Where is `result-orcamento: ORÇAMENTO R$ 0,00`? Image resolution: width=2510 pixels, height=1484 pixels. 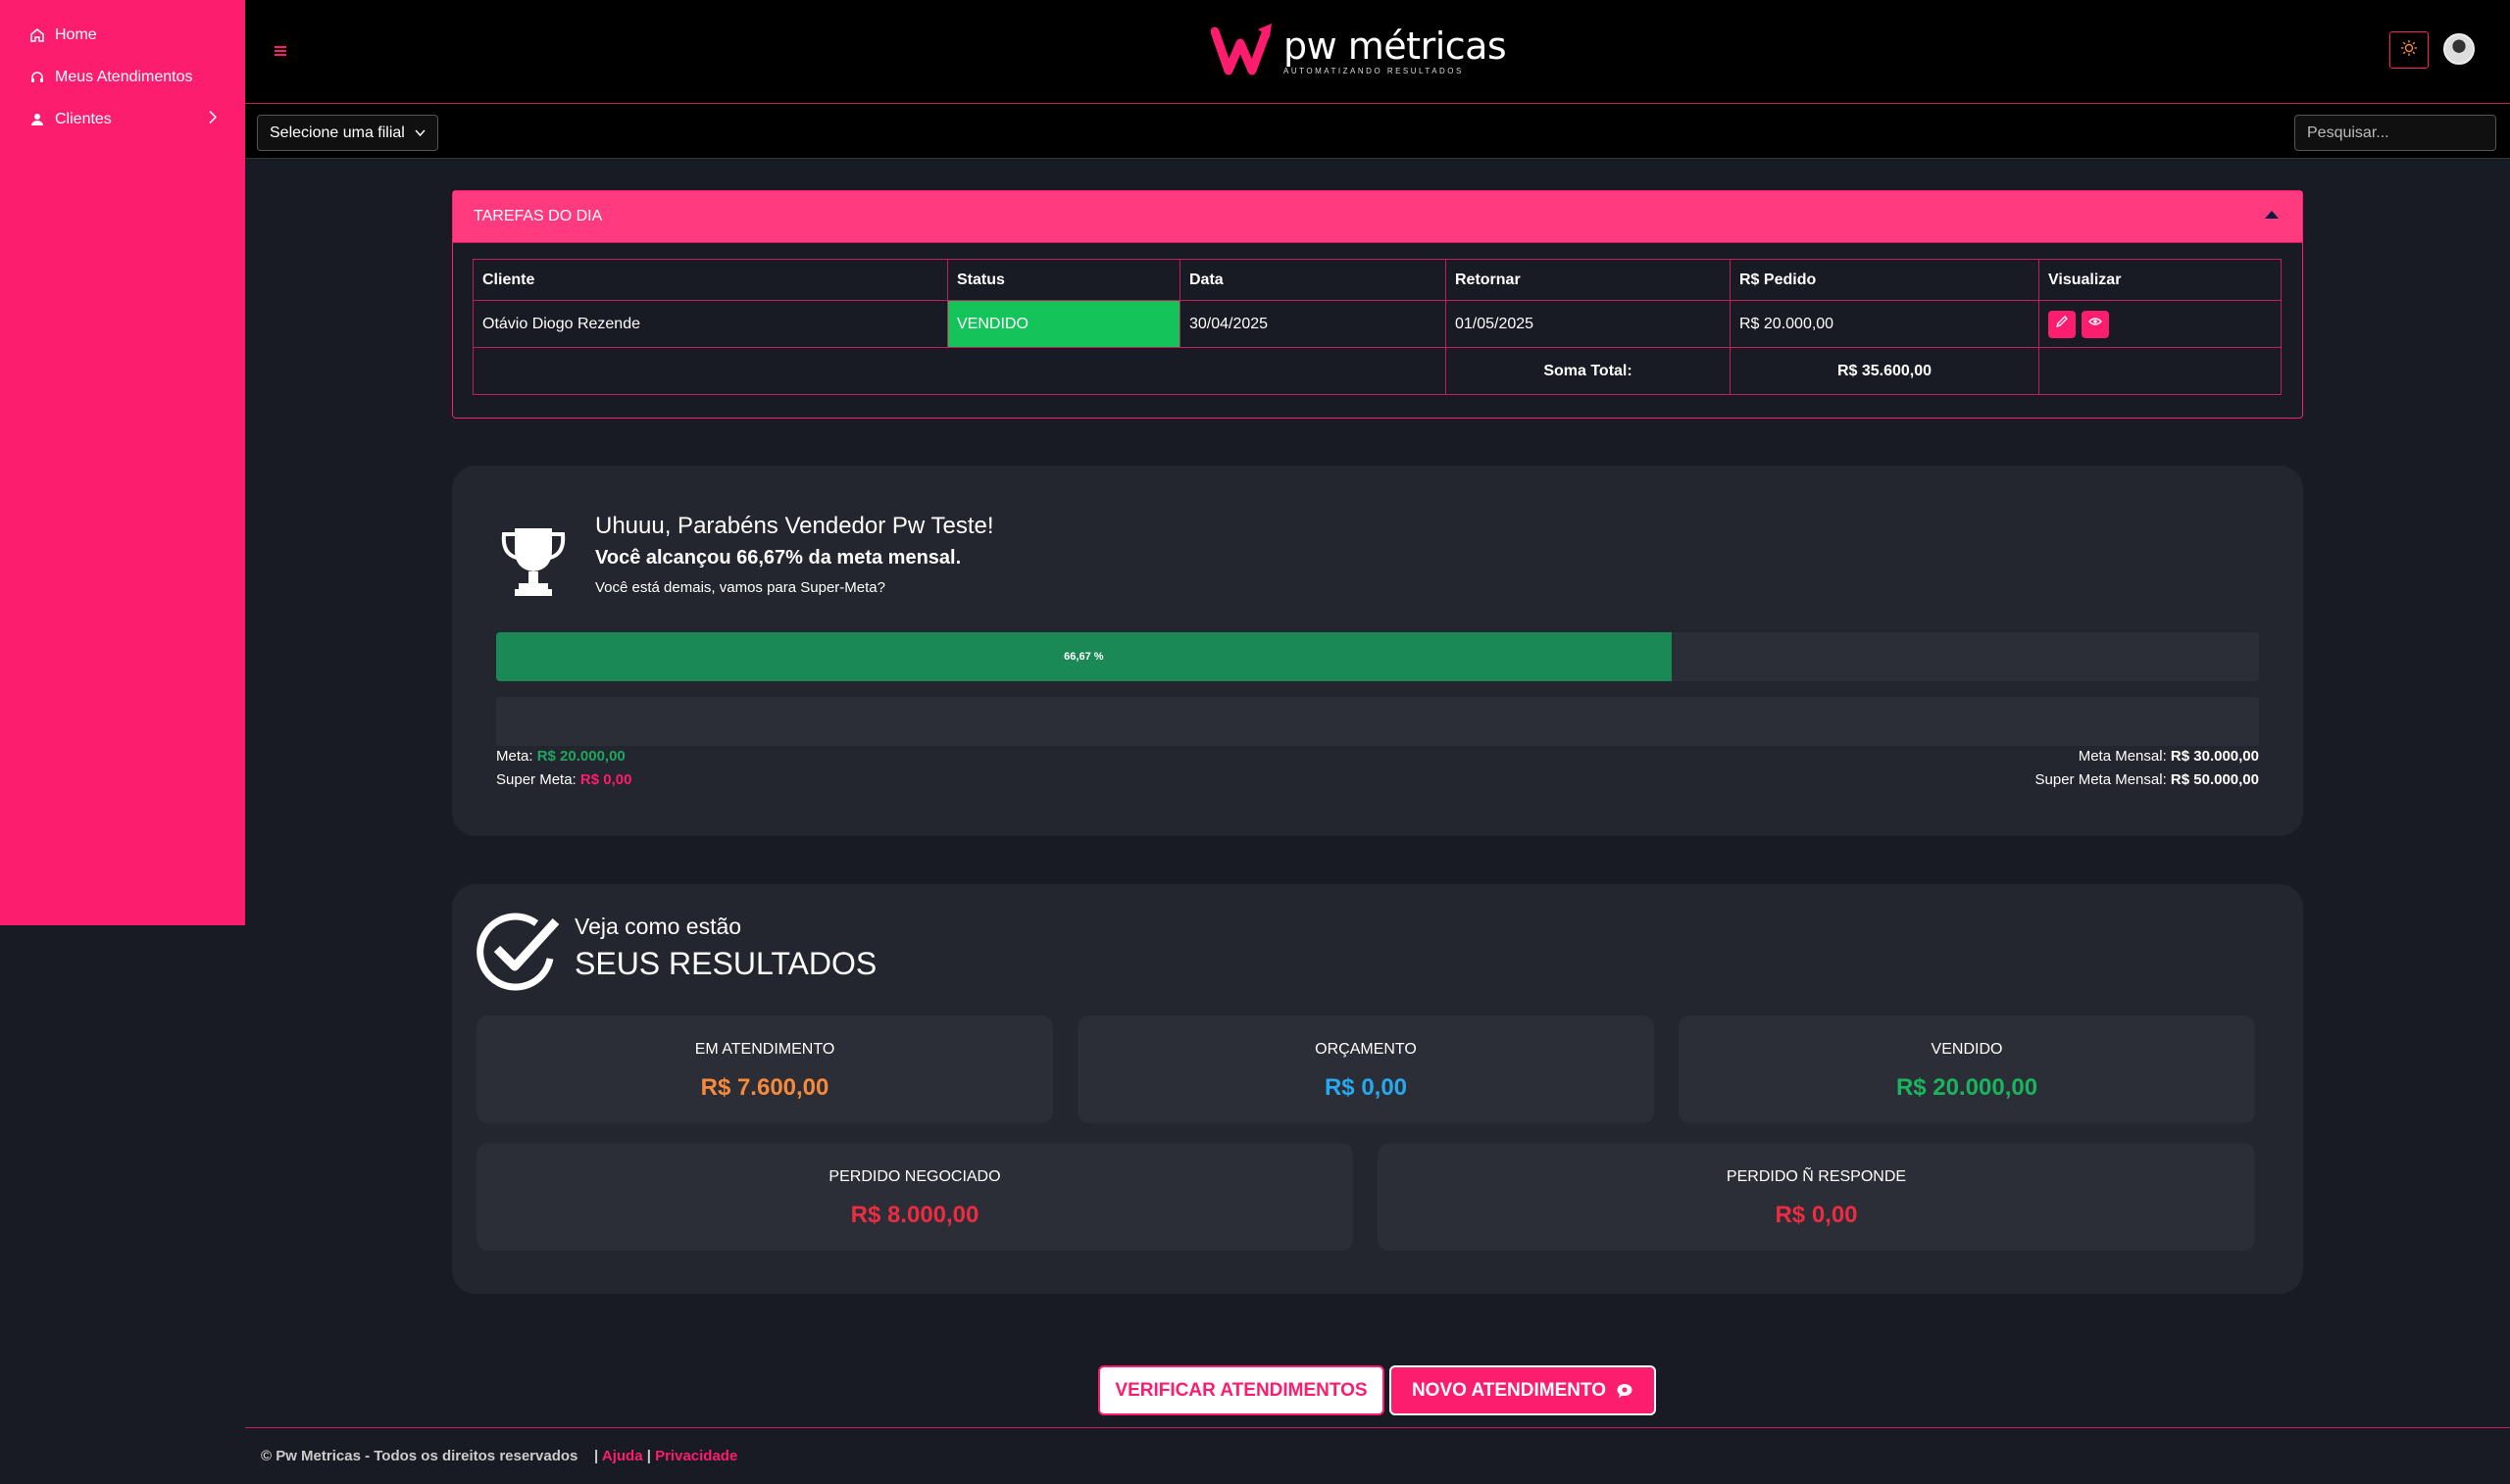 result-orcamento: ORÇAMENTO R$ 0,00 is located at coordinates (1366, 1069).